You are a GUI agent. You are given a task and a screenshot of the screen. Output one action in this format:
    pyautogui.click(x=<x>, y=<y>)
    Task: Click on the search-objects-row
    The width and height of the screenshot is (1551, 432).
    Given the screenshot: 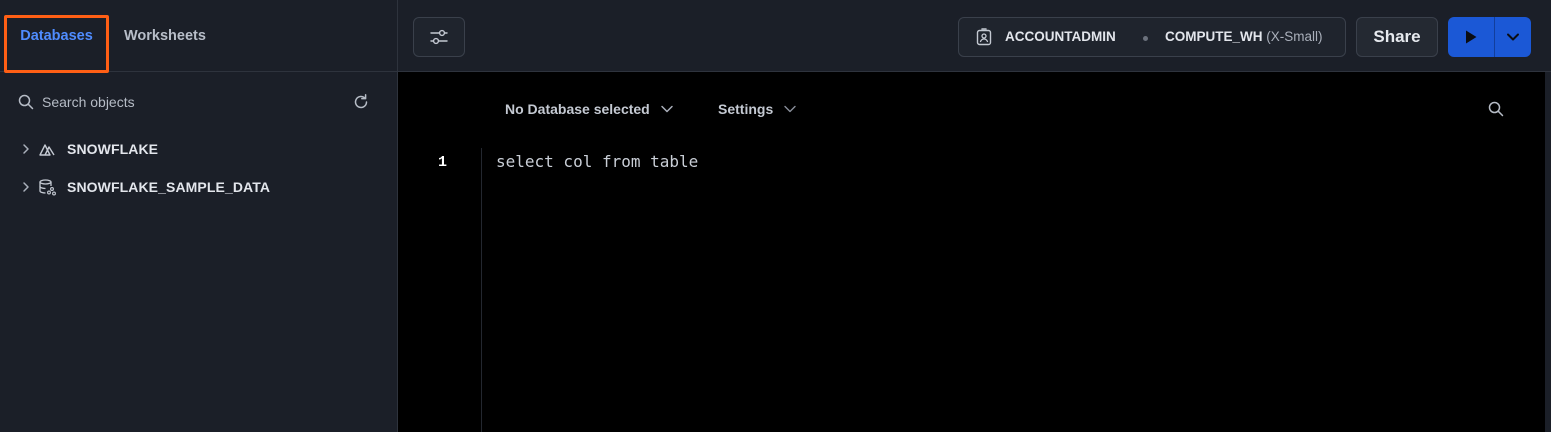 What is the action you would take?
    pyautogui.click(x=198, y=102)
    